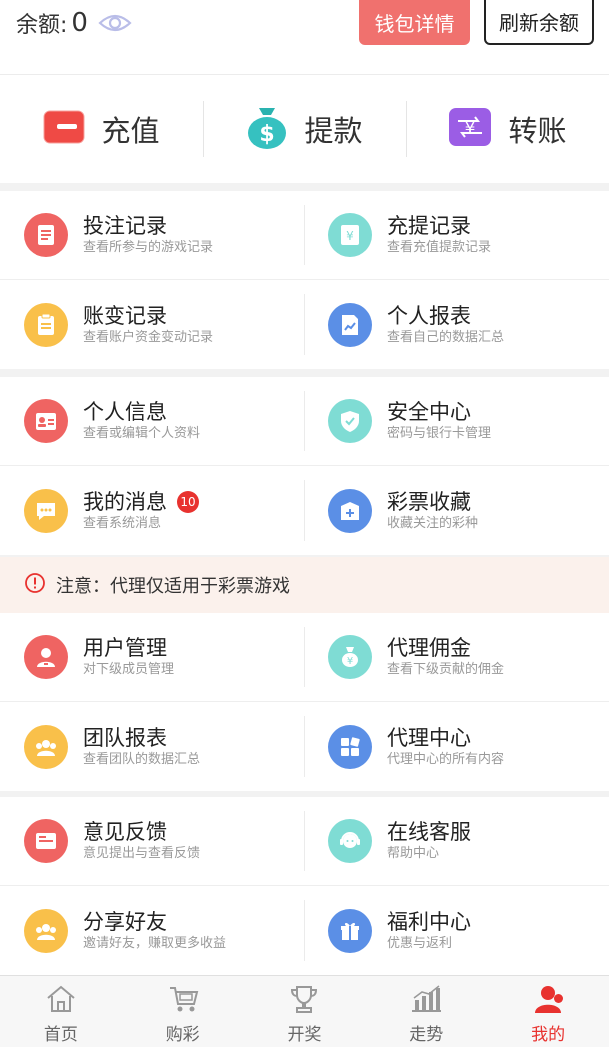 This screenshot has width=609, height=1047. What do you see at coordinates (122, 523) in the screenshot?
I see `item-subtitle: 查看系统消息` at bounding box center [122, 523].